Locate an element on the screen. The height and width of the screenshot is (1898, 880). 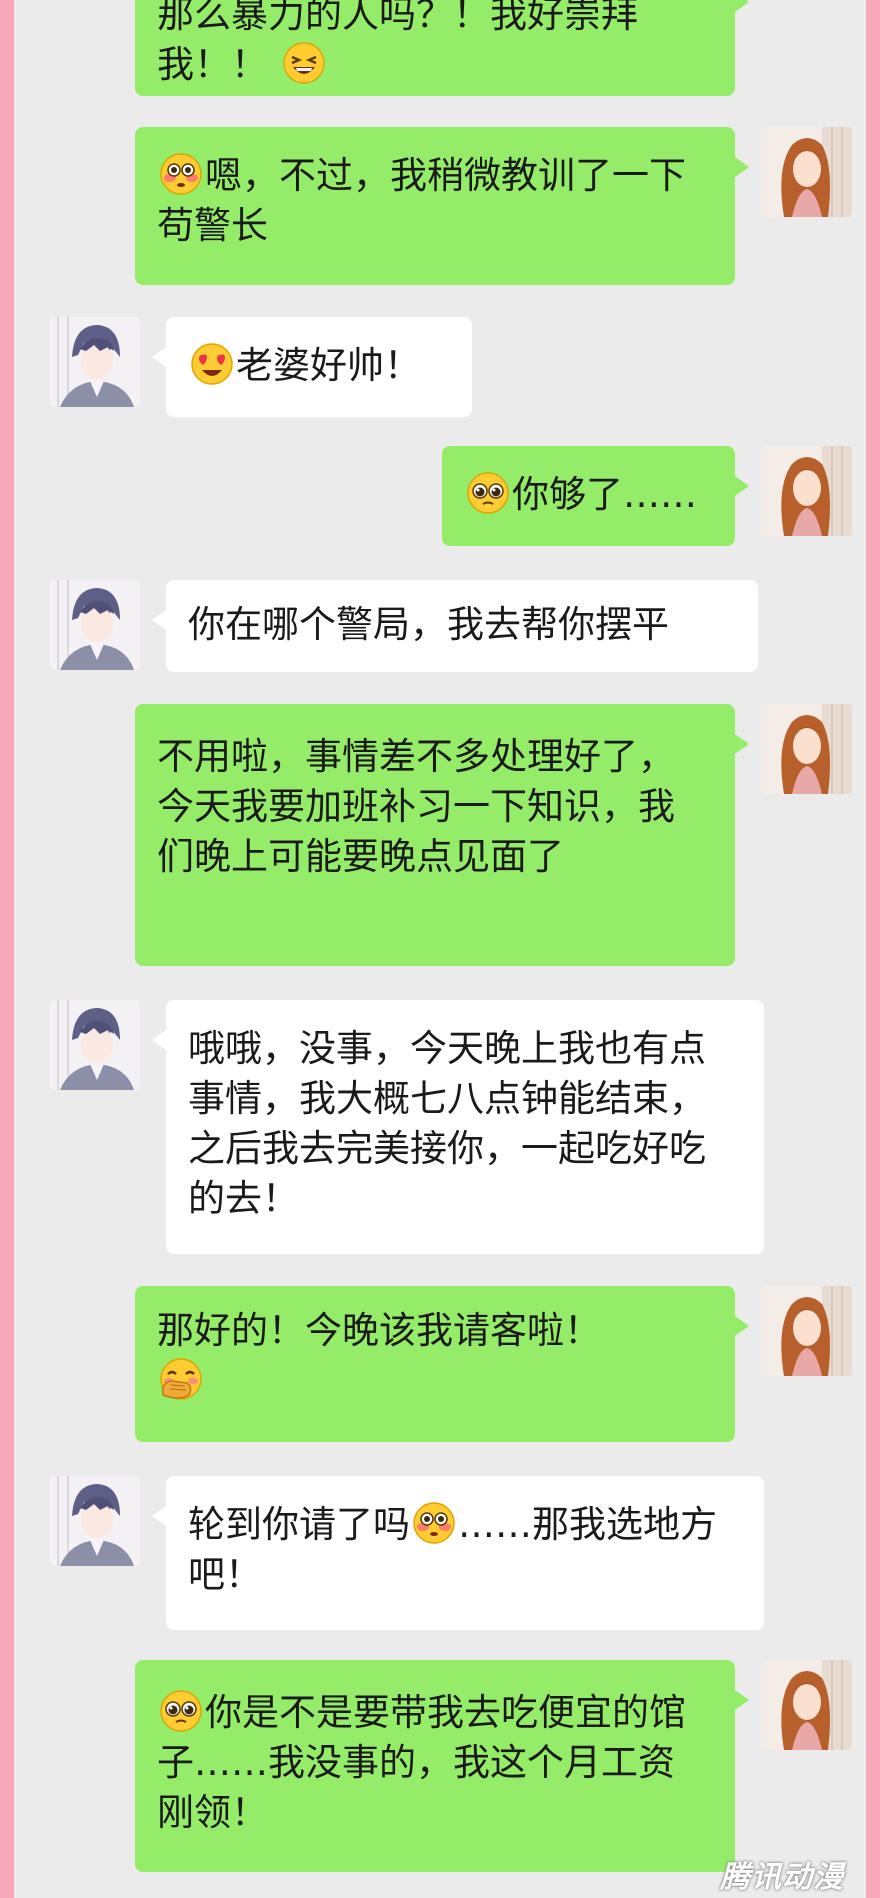
message-text: 我！！ is located at coordinates (212, 64).